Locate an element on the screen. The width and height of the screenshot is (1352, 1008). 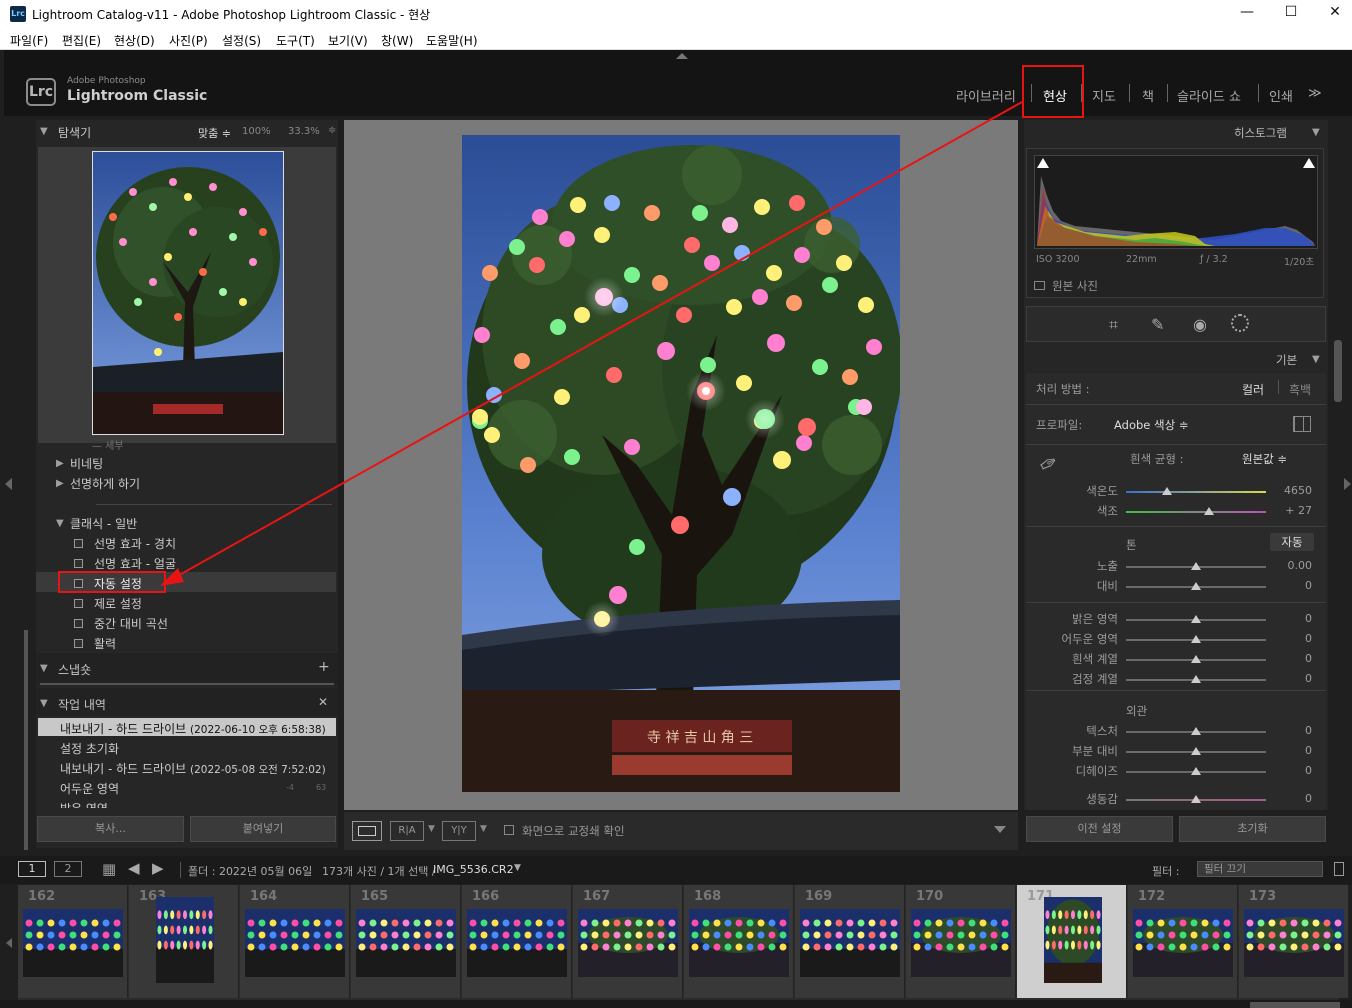
preset-group-sharpen: 선명하게 하기 is located at coordinates (105, 483).